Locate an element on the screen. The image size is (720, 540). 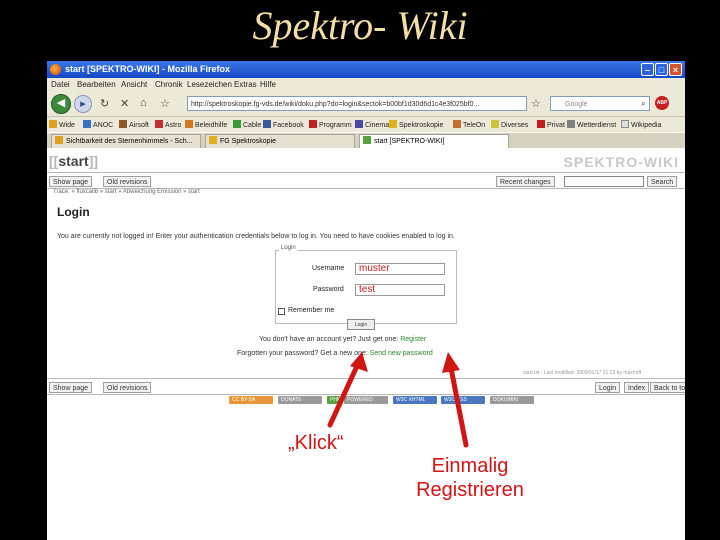
register-annotation-line1: Einmalig is located at coordinates (470, 466).